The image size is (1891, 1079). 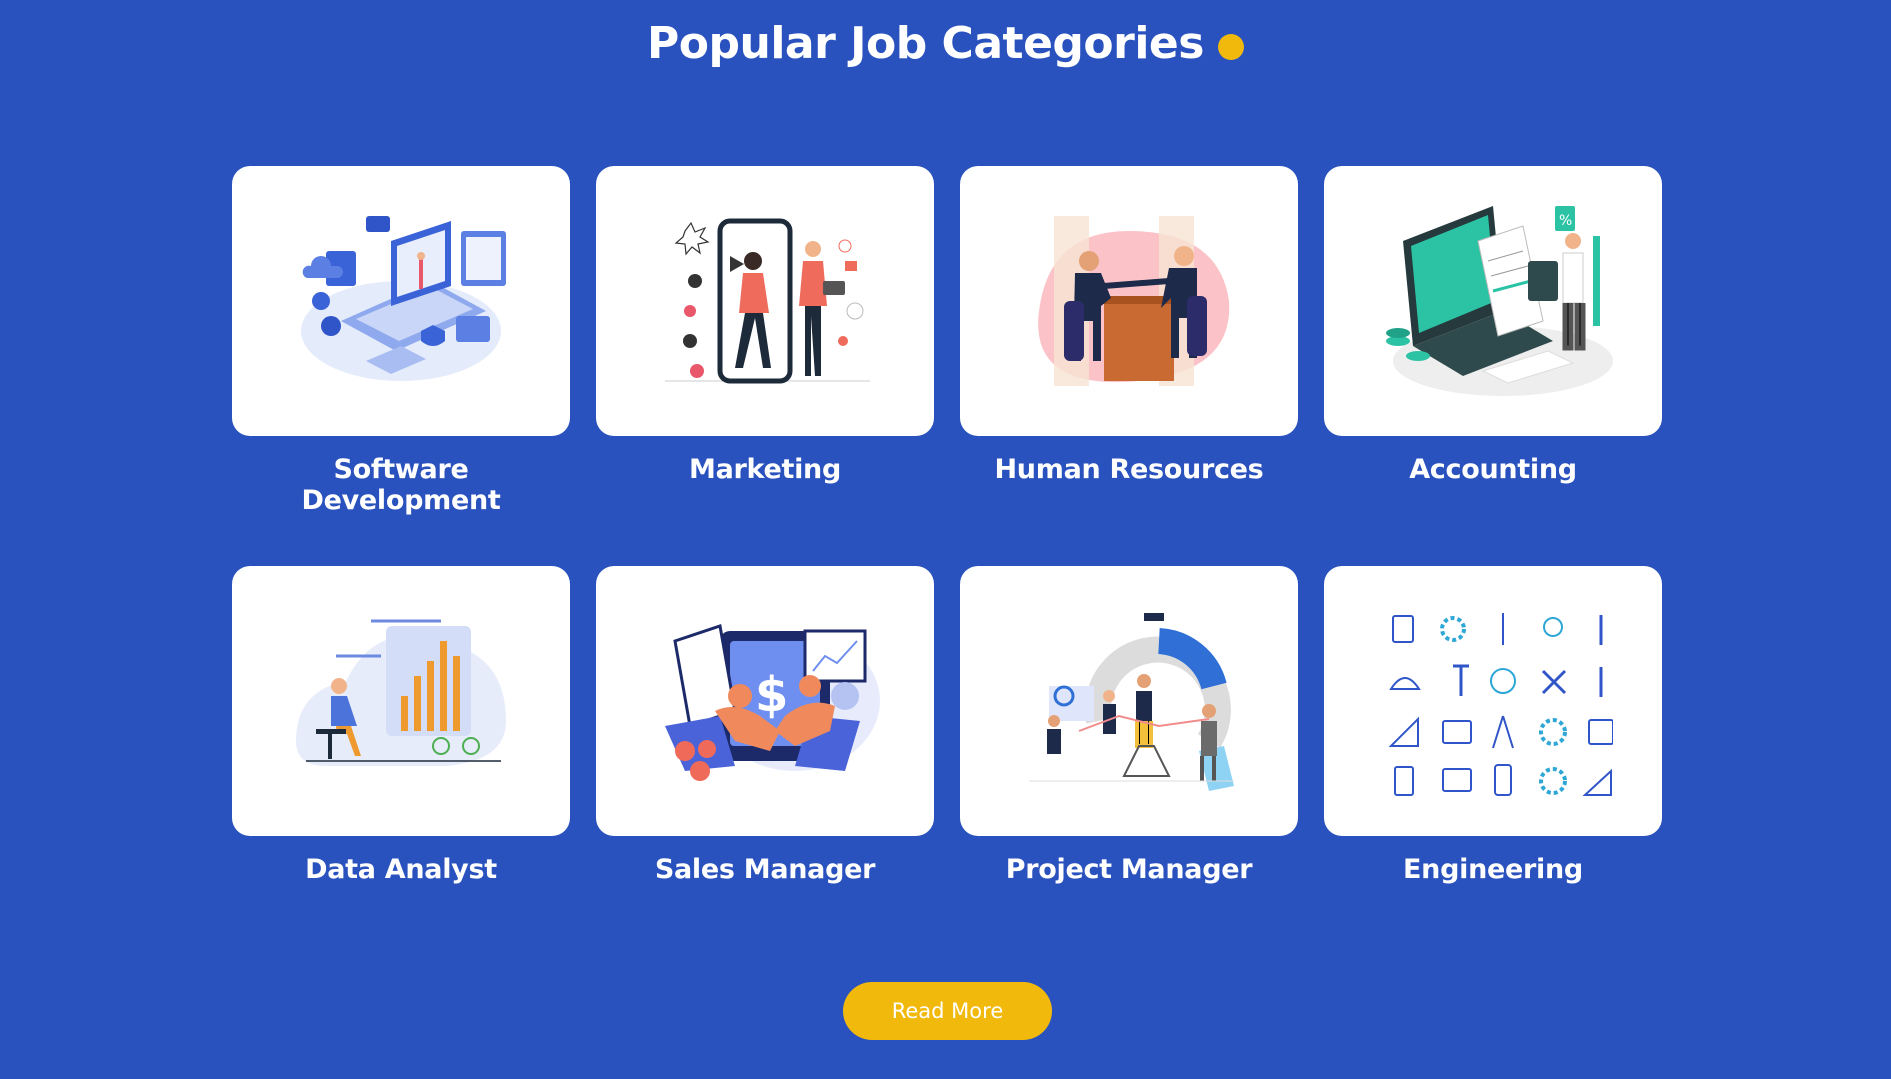 I want to click on category-label: Project Manager, so click(x=1129, y=869).